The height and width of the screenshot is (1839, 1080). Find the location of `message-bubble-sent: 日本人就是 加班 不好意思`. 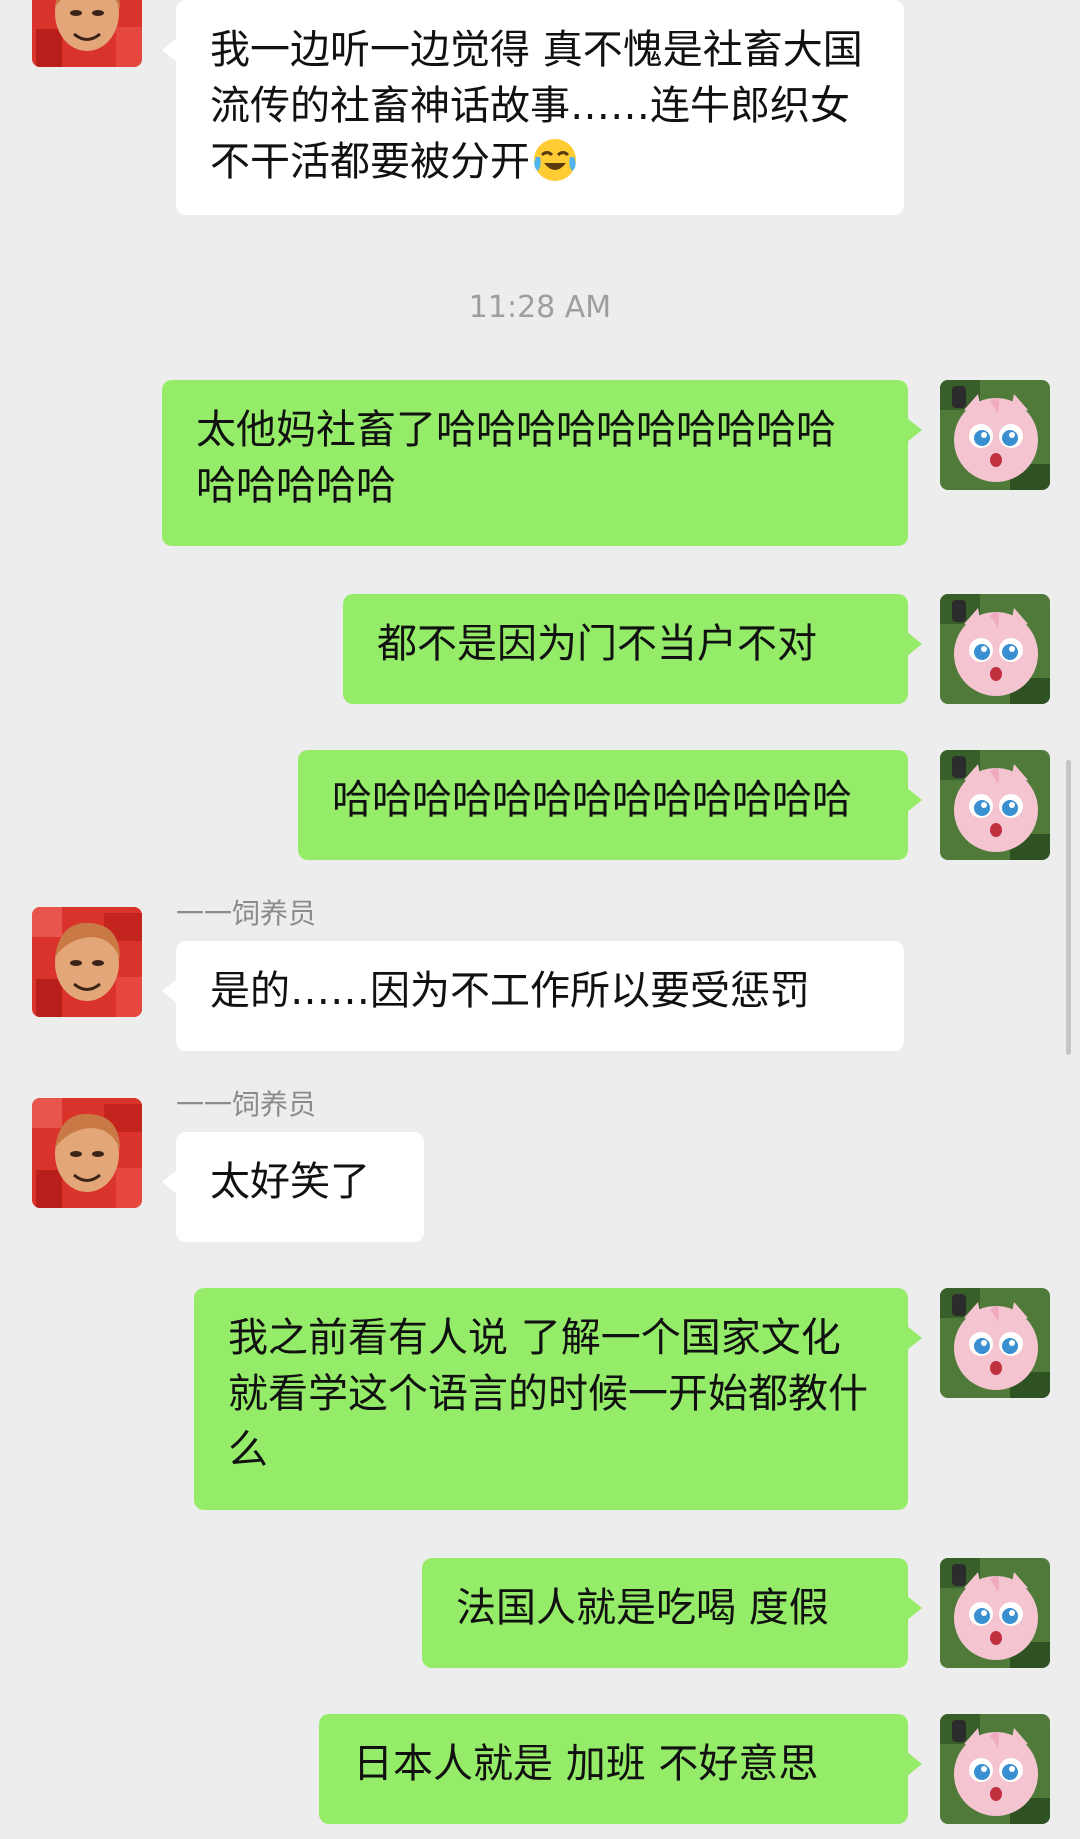

message-bubble-sent: 日本人就是 加班 不好意思 is located at coordinates (620, 1769).